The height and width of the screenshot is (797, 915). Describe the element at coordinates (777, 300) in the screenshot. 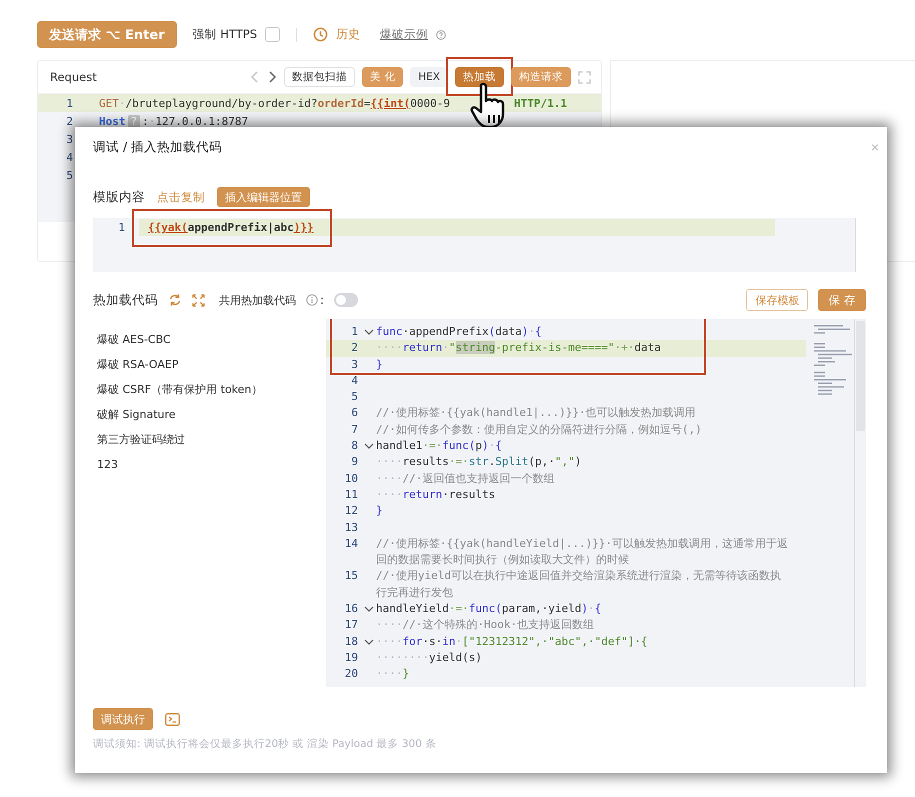

I see `save-template-button: 保存模板` at that location.